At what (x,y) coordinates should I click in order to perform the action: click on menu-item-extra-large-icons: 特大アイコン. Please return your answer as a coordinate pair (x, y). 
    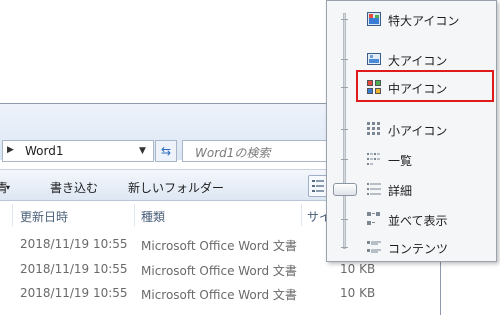
    Looking at the image, I should click on (428, 20).